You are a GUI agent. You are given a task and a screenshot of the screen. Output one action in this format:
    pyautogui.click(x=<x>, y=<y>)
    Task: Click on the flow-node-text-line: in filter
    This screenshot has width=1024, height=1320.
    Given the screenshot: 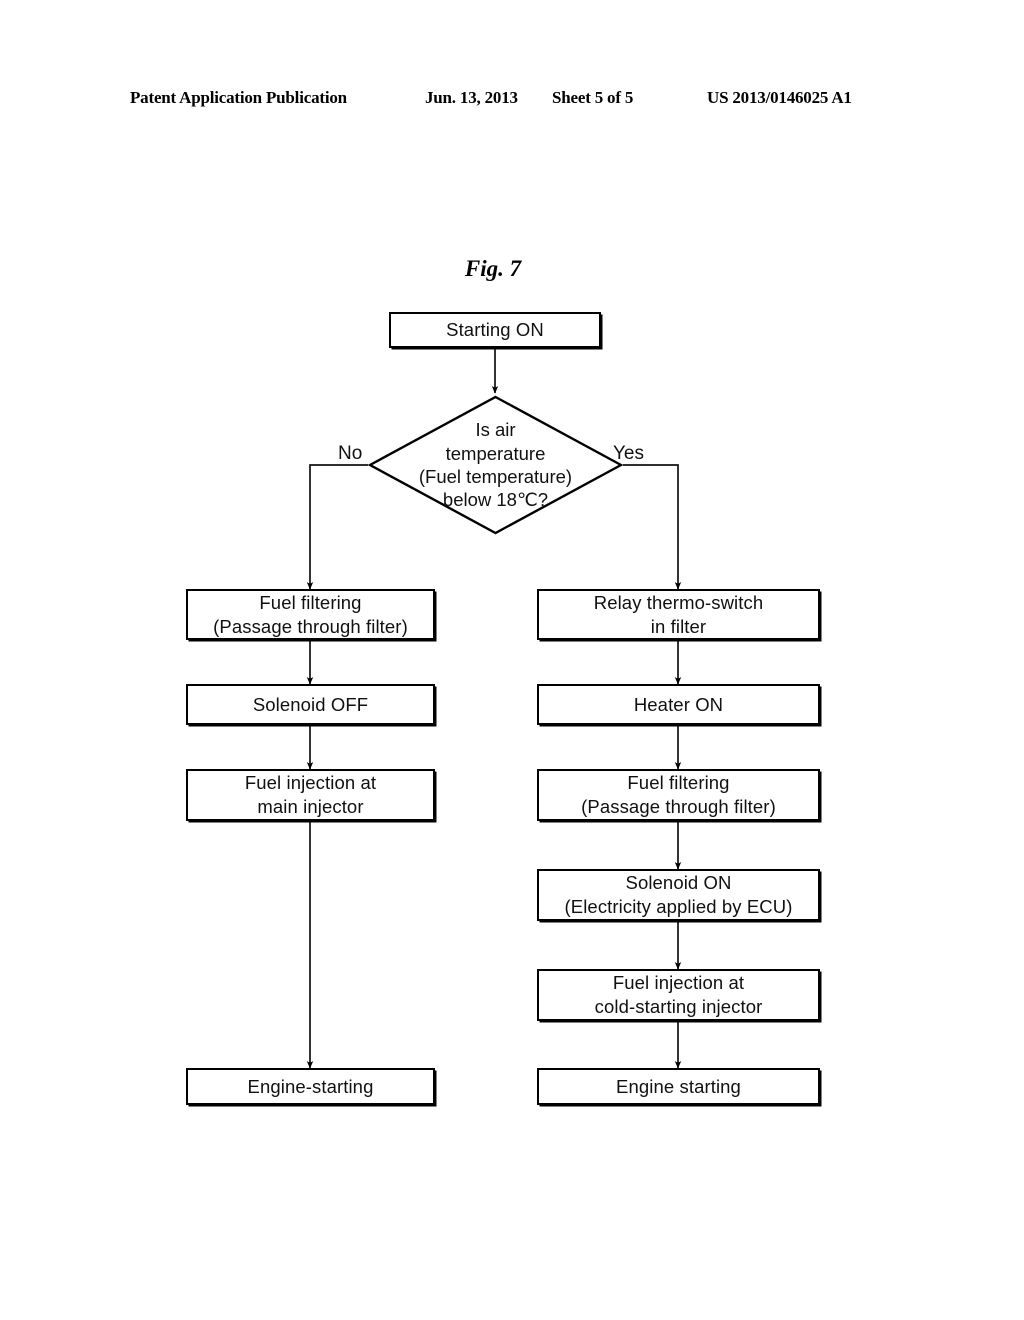 What is the action you would take?
    pyautogui.click(x=678, y=626)
    